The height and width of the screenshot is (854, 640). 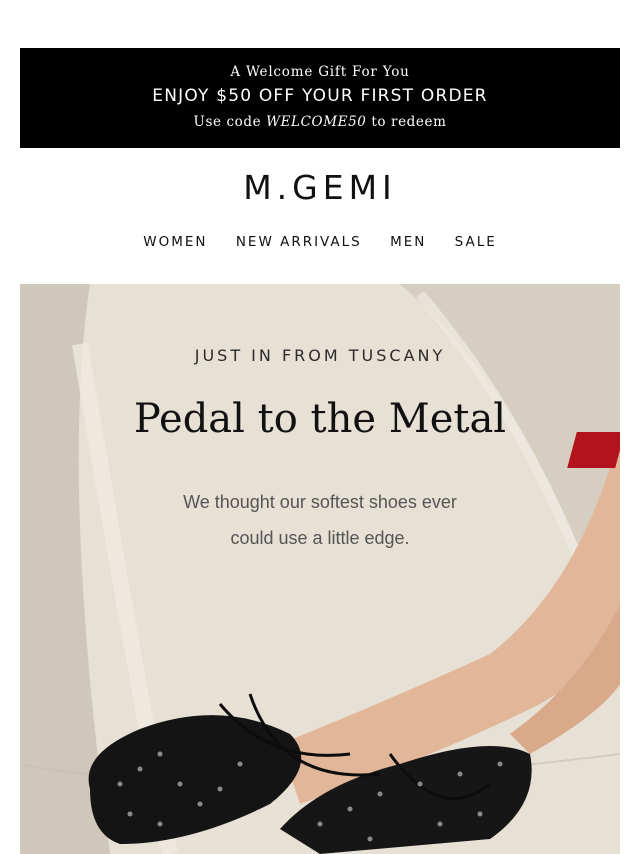 I want to click on promo-code-line: Use code WELCOME50 to redeem, so click(x=320, y=122).